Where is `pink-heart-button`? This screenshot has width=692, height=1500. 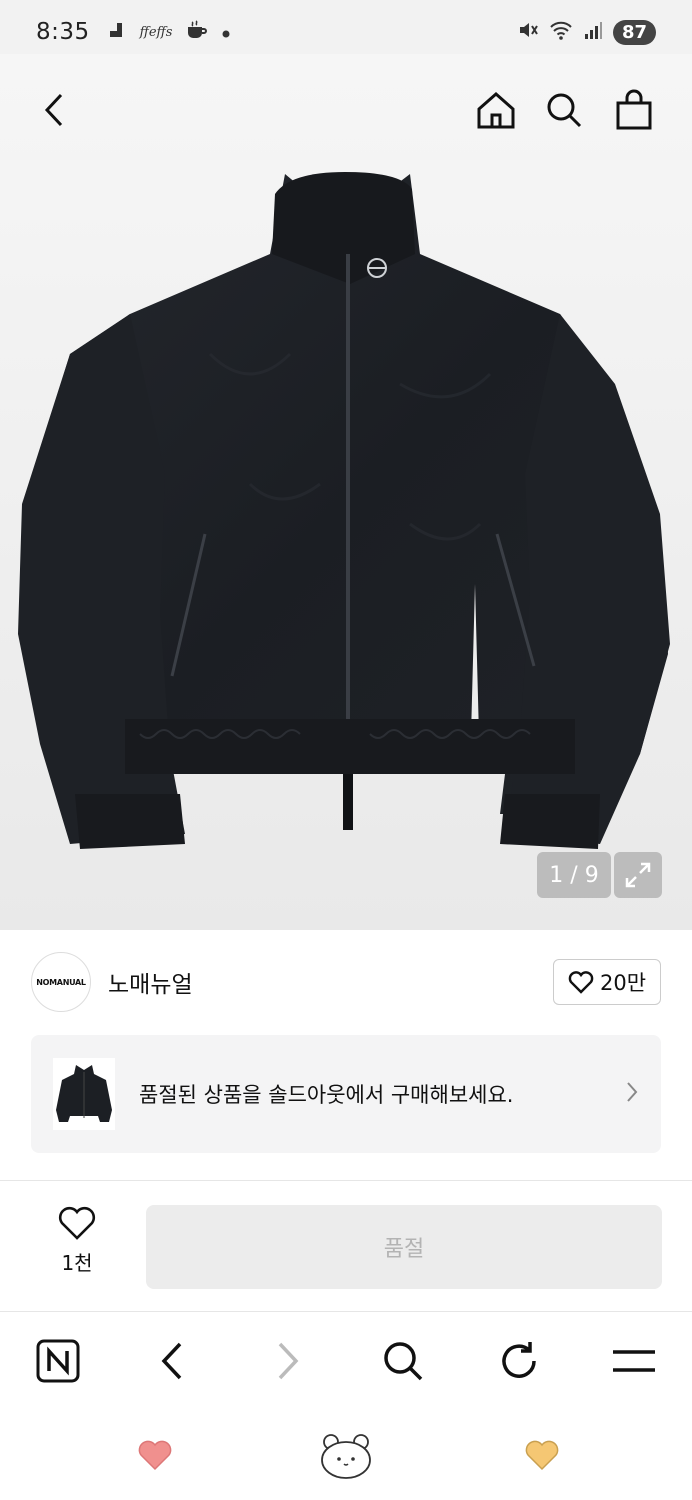 pink-heart-button is located at coordinates (155, 1455).